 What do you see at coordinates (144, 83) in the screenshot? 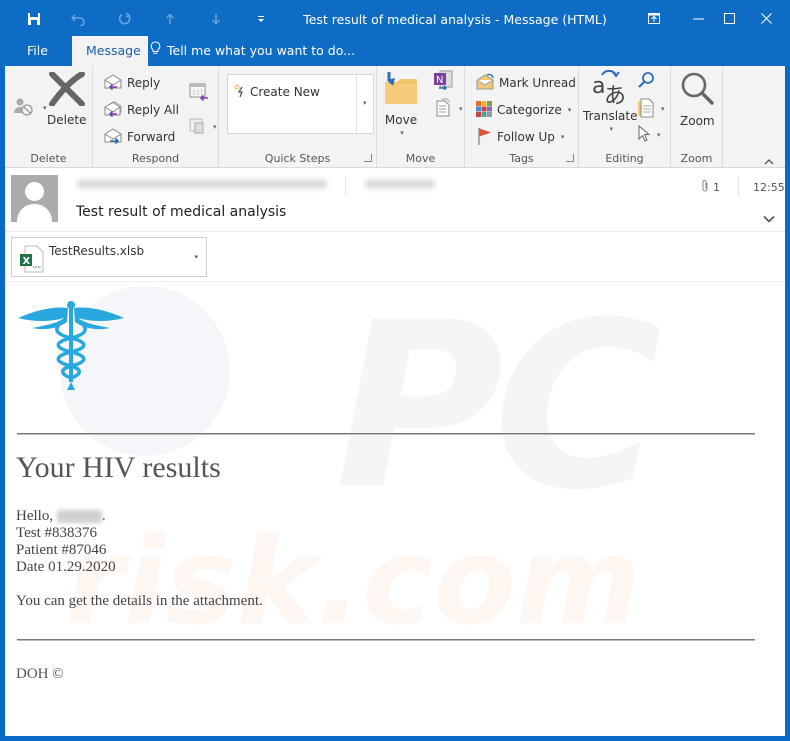
I see `reply-label: Reply` at bounding box center [144, 83].